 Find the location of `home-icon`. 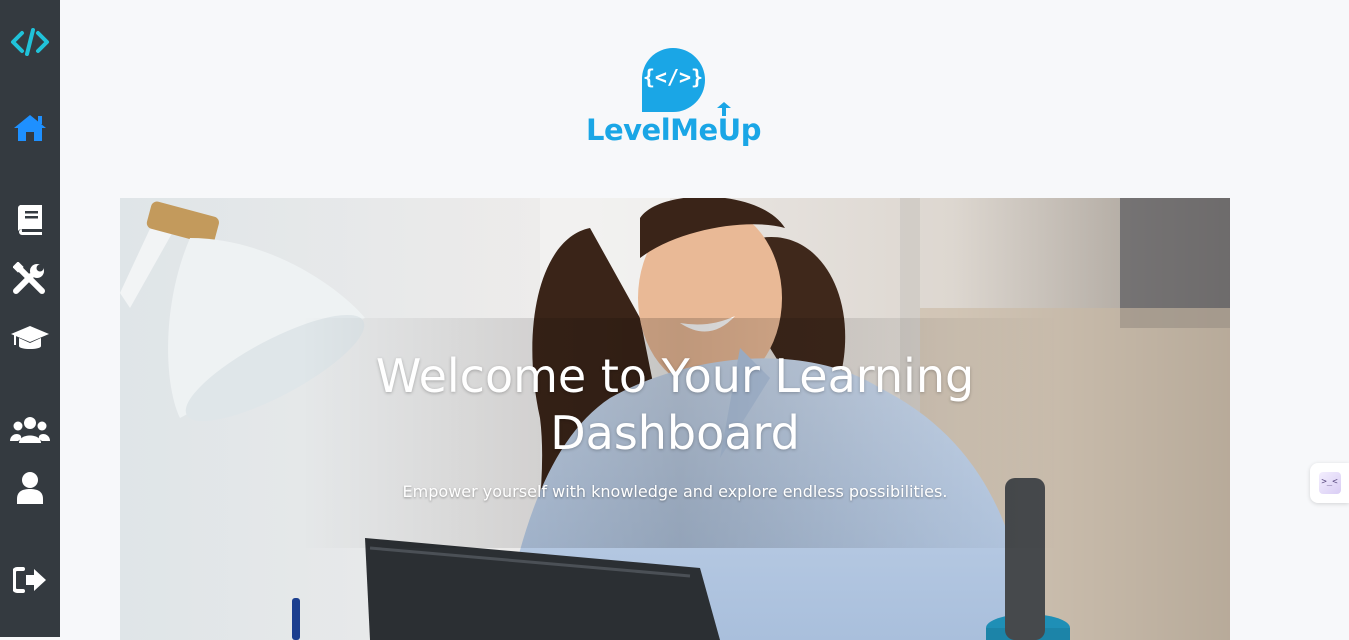

home-icon is located at coordinates (30, 128).